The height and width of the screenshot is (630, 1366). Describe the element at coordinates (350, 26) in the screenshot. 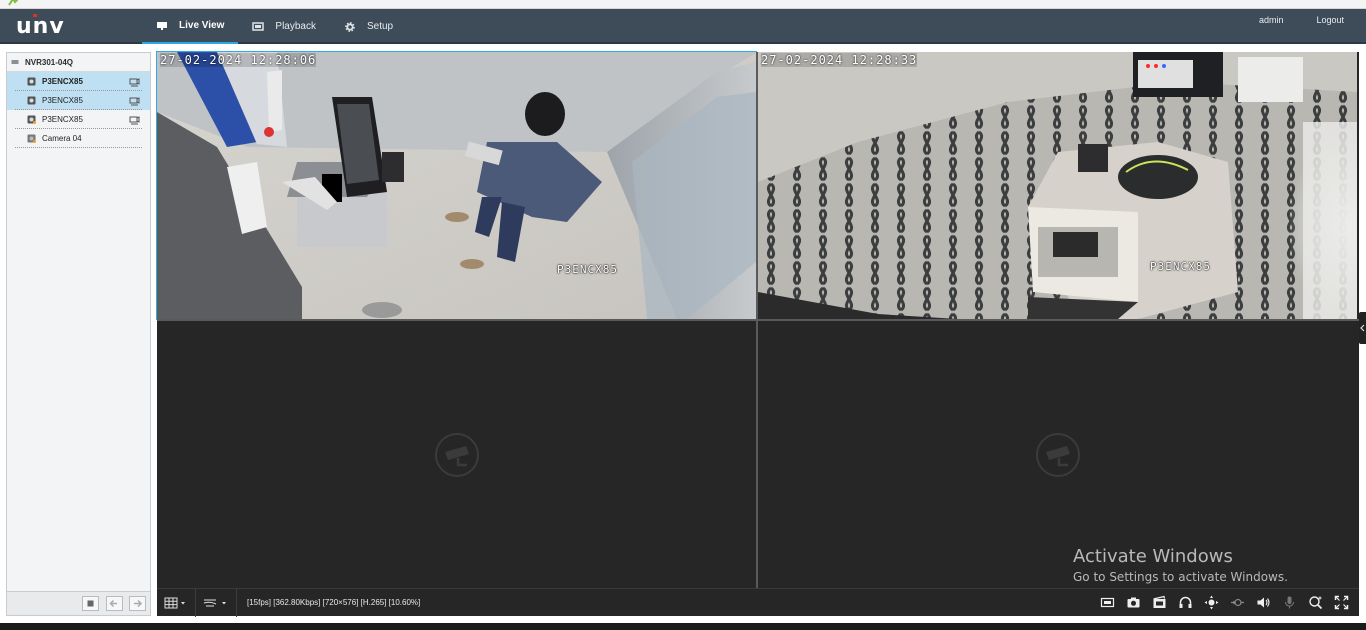

I see `gear-icon` at that location.